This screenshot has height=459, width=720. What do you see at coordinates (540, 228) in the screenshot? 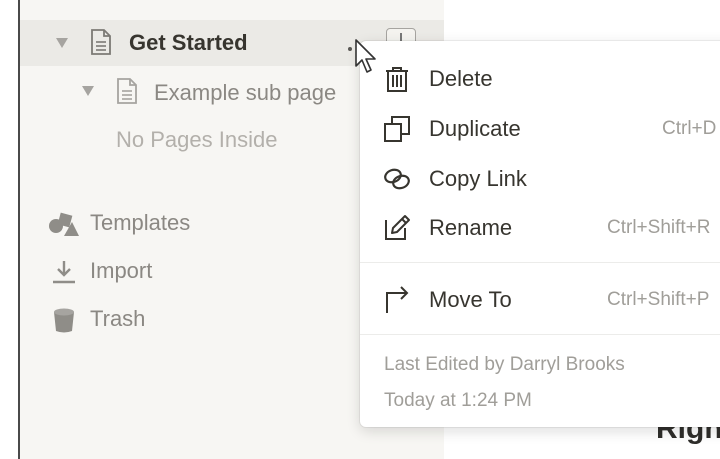
I see `menu-item-rename: Rename Ctrl+Shift+R` at bounding box center [540, 228].